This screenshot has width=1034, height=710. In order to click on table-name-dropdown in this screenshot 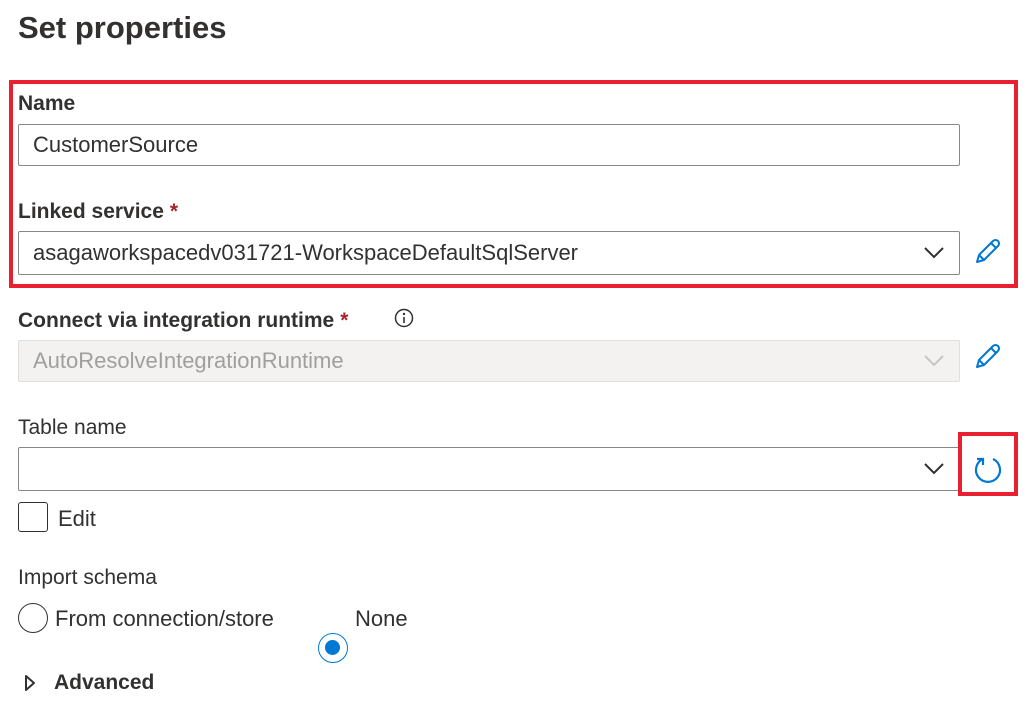, I will do `click(489, 469)`.